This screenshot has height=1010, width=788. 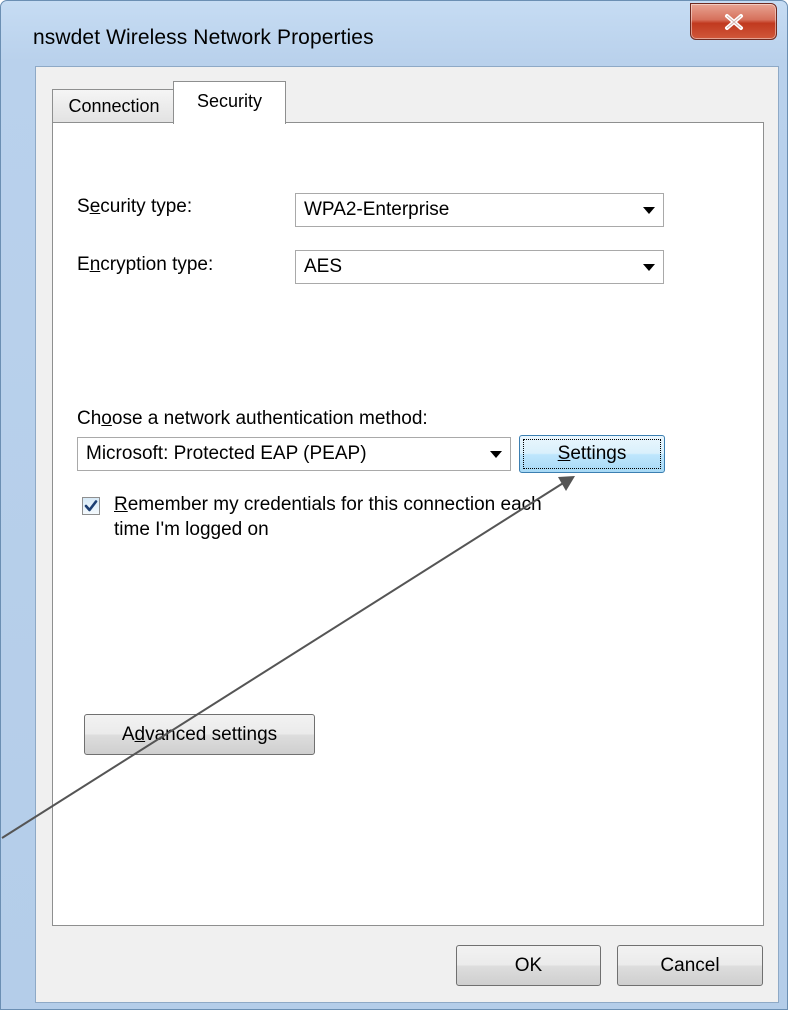 I want to click on tab-security-label: Security, so click(x=229, y=101).